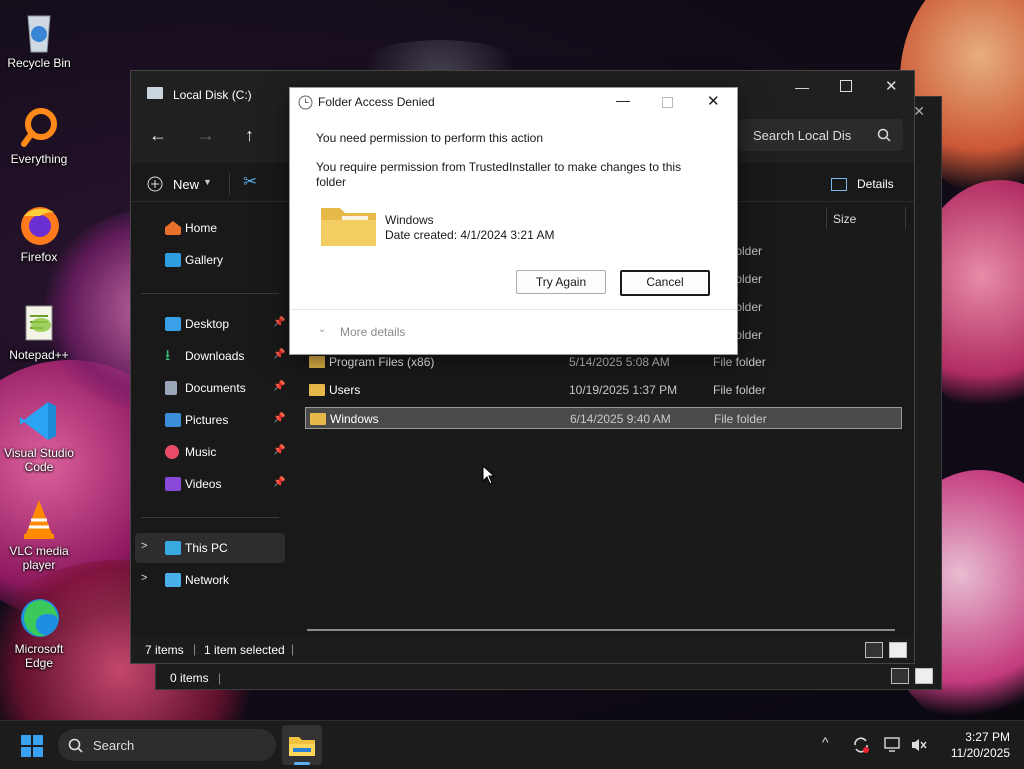 This screenshot has height=769, width=1024. What do you see at coordinates (975, 745) in the screenshot?
I see `clock: 3:27 PM 11/20/2025` at bounding box center [975, 745].